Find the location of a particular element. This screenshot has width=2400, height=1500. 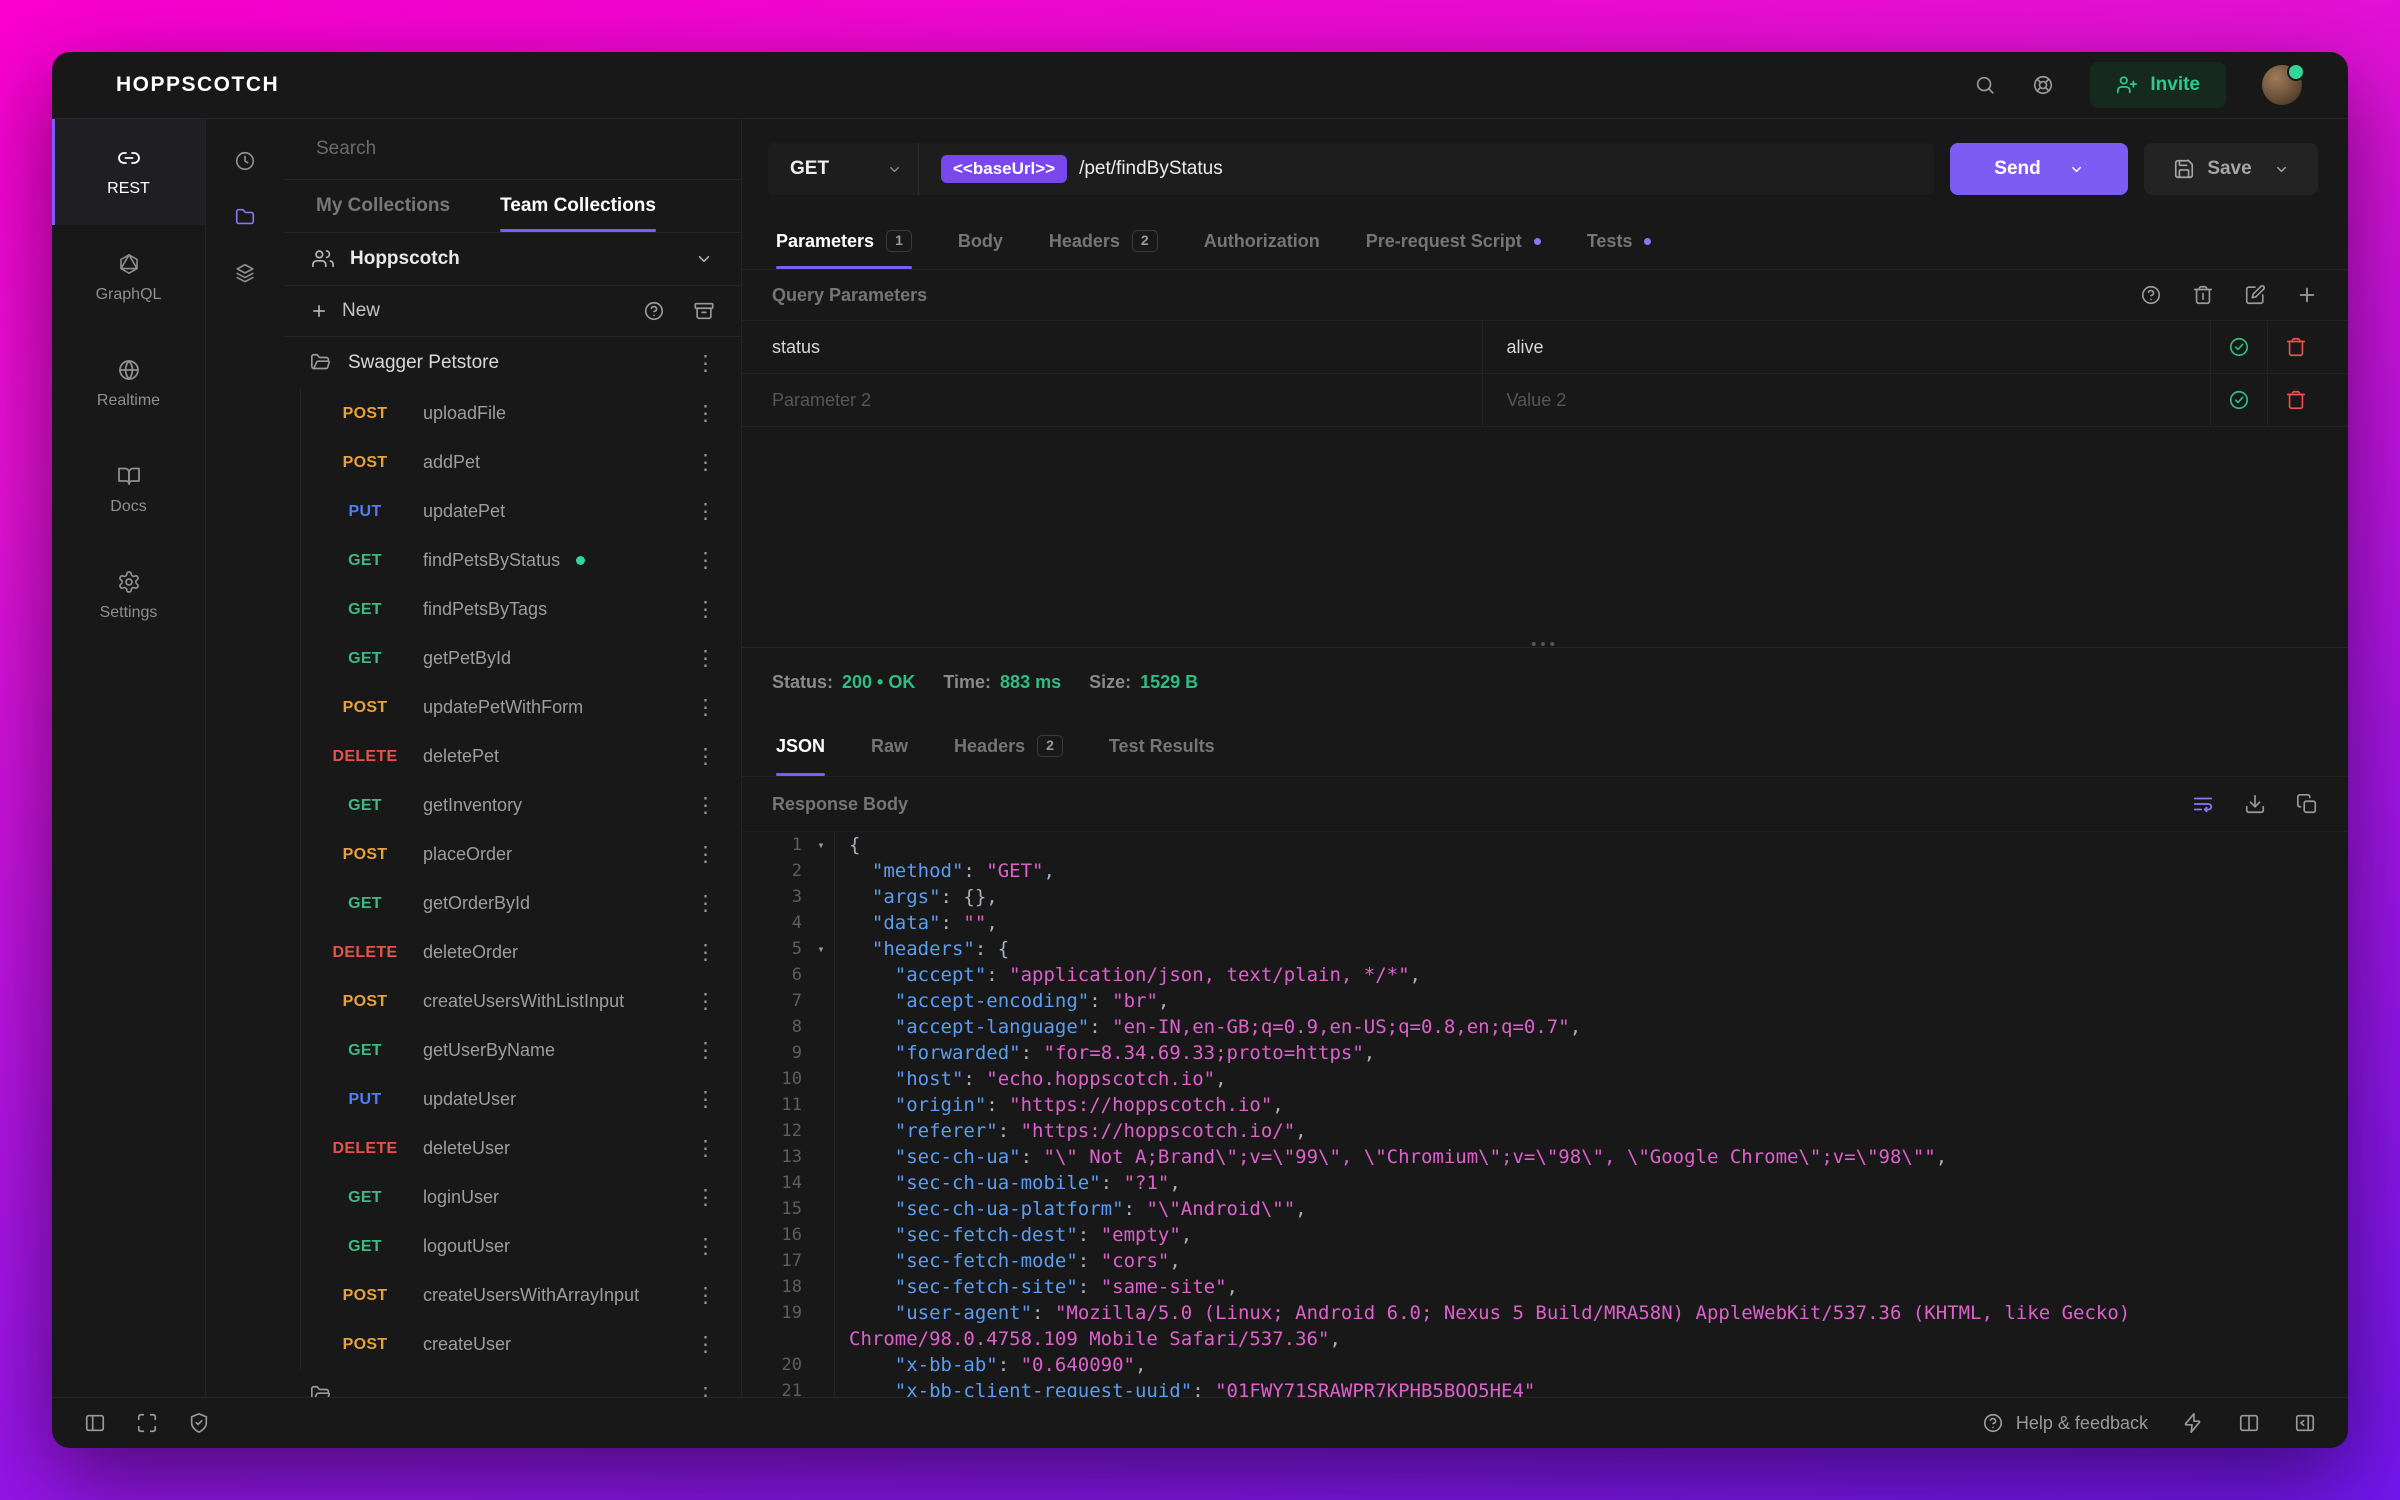

method-selector: GET is located at coordinates (843, 169).